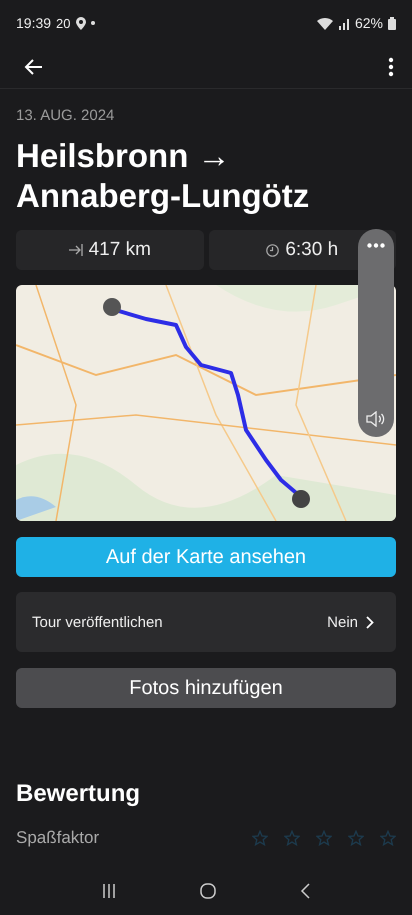 This screenshot has width=412, height=915. What do you see at coordinates (324, 23) in the screenshot?
I see `wifi-icon` at bounding box center [324, 23].